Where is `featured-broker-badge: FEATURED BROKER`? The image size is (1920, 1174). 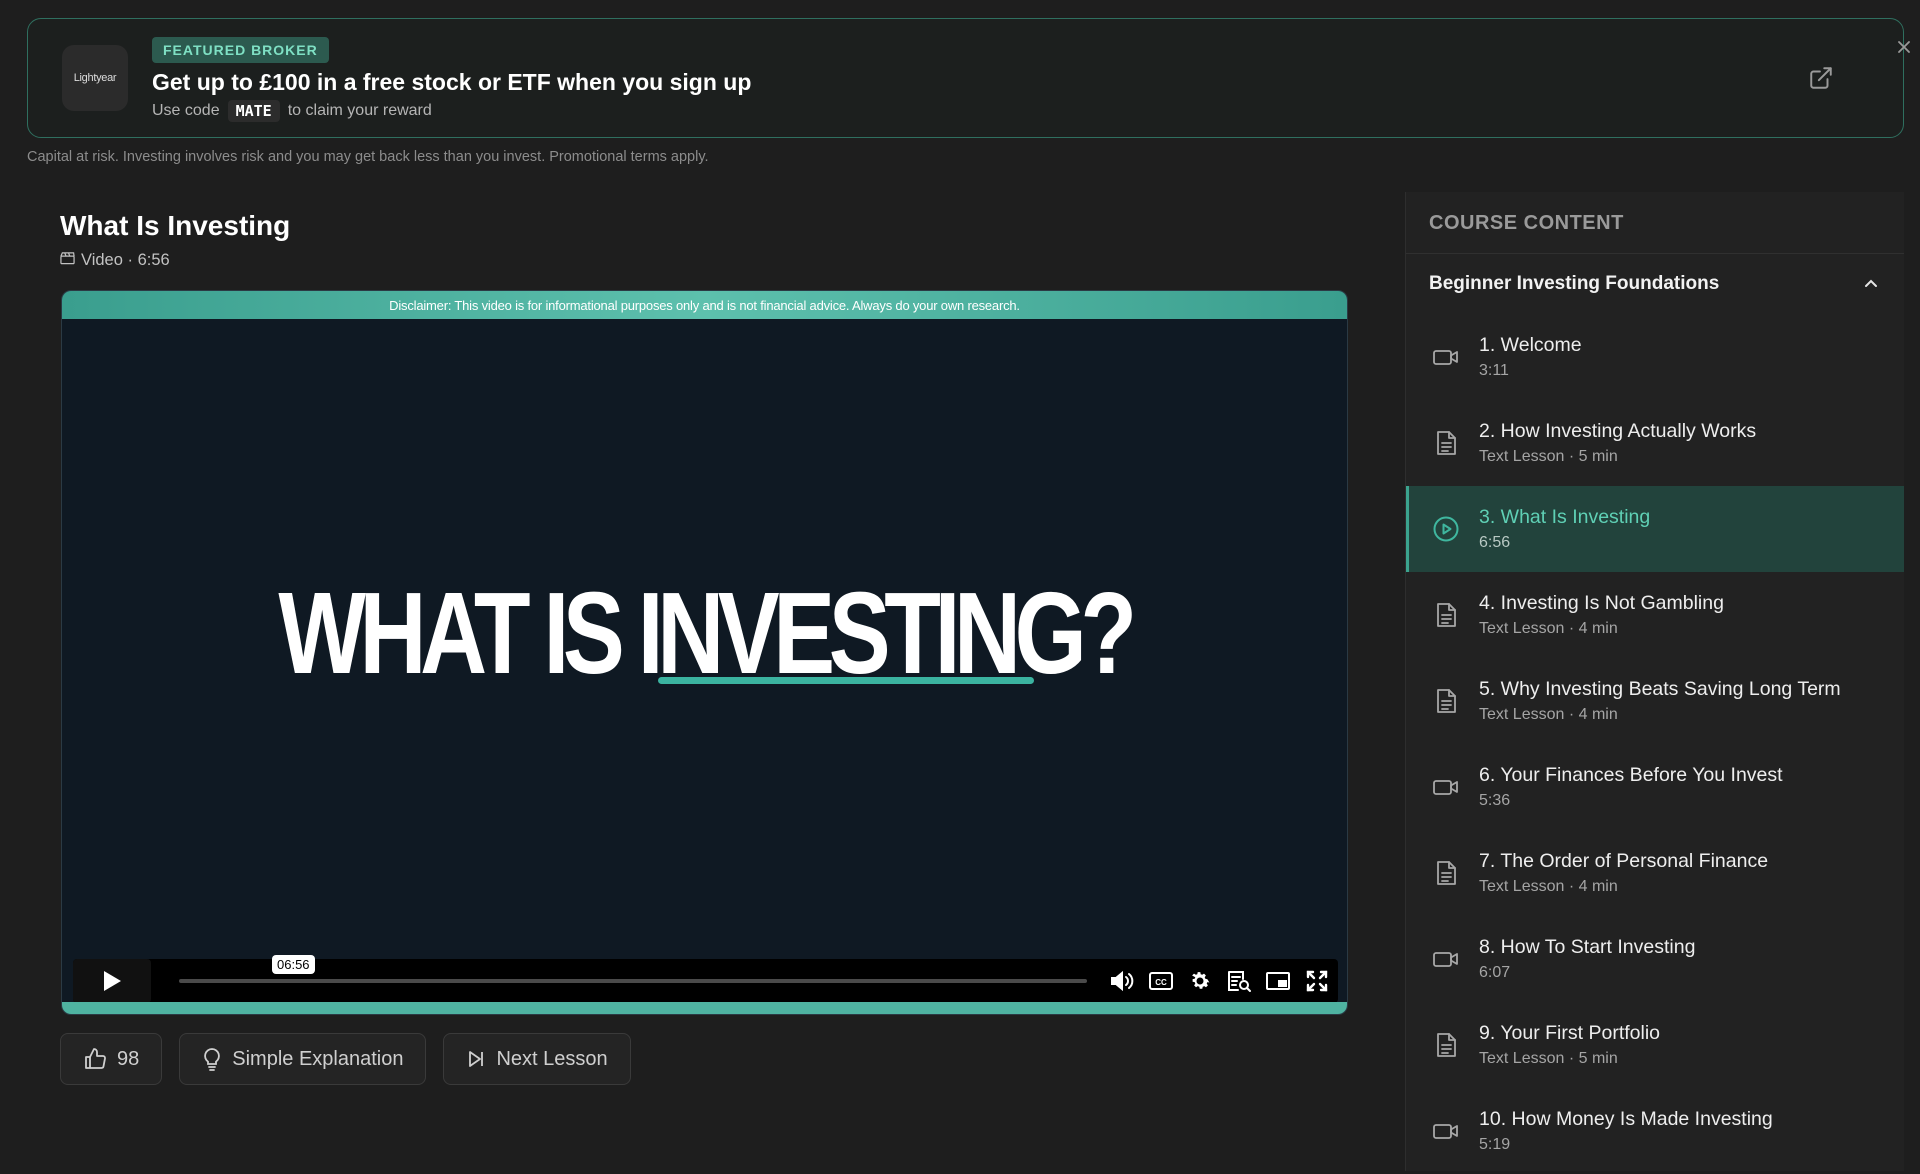 featured-broker-badge: FEATURED BROKER is located at coordinates (240, 50).